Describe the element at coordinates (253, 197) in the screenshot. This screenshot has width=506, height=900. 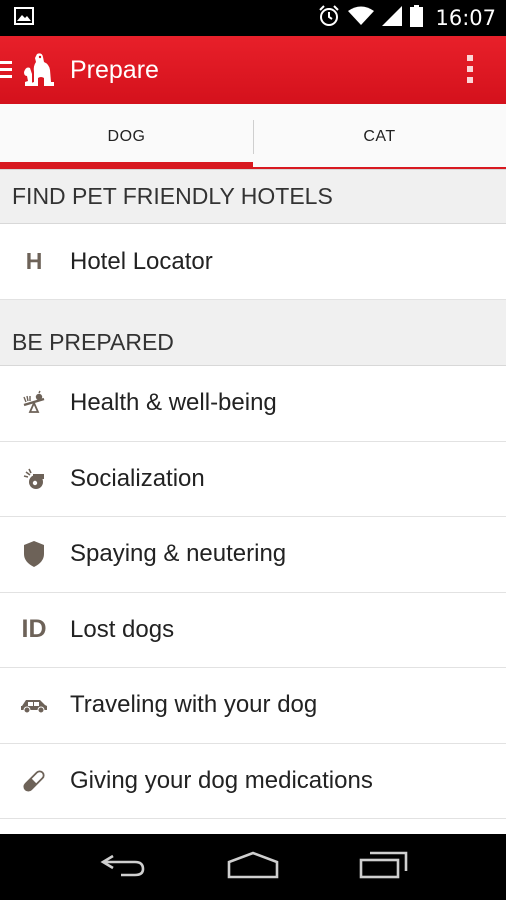
I see `section-header-hotels: FIND PET FRIENDLY HOTELS` at that location.